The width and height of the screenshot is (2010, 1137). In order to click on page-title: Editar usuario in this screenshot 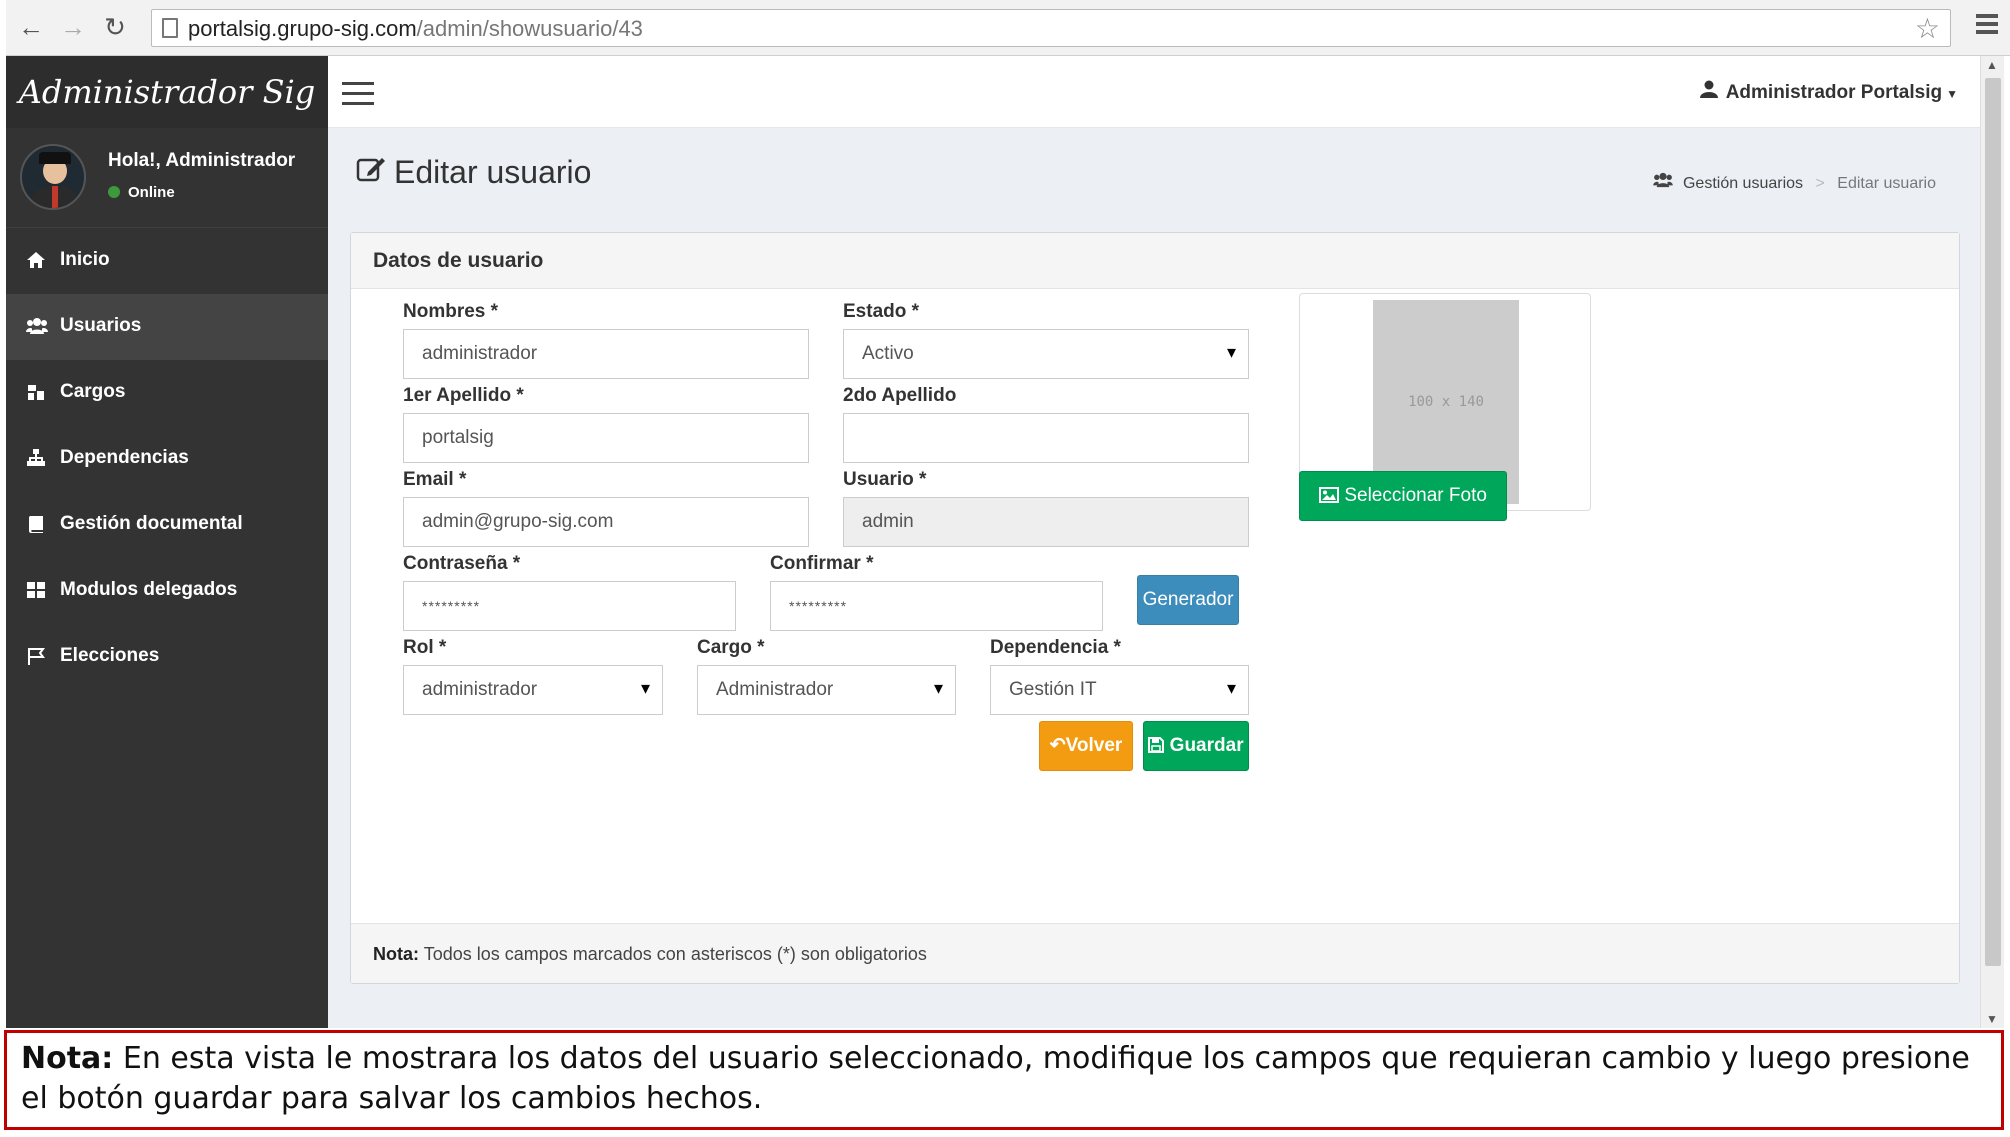, I will do `click(473, 172)`.